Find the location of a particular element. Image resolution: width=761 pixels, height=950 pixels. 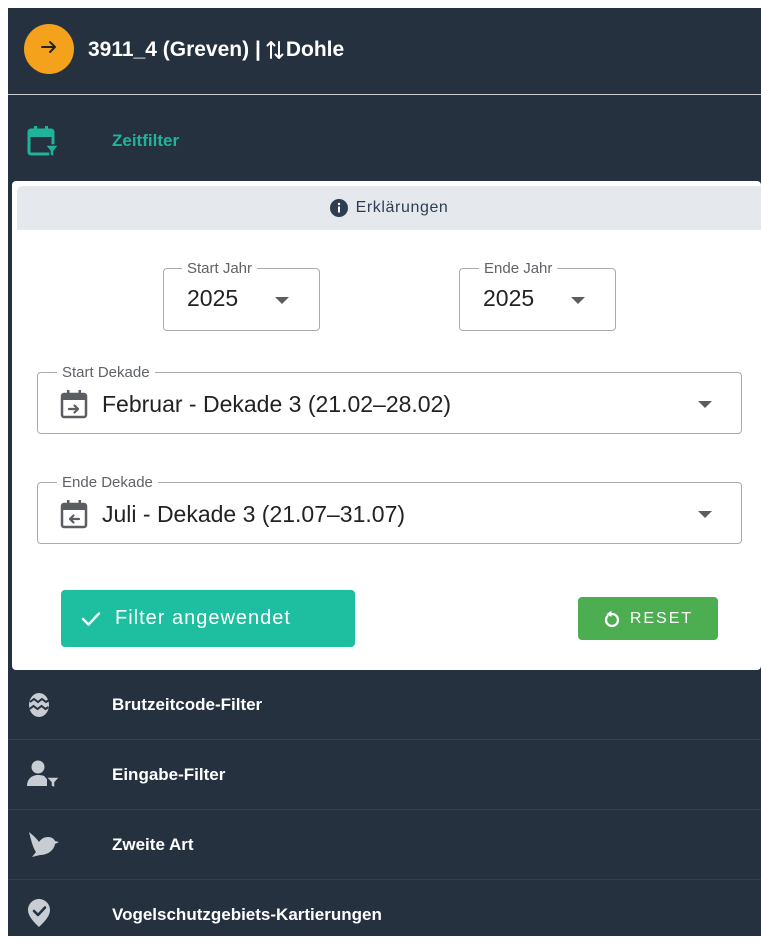

start-year-value: 2025 is located at coordinates (213, 298).